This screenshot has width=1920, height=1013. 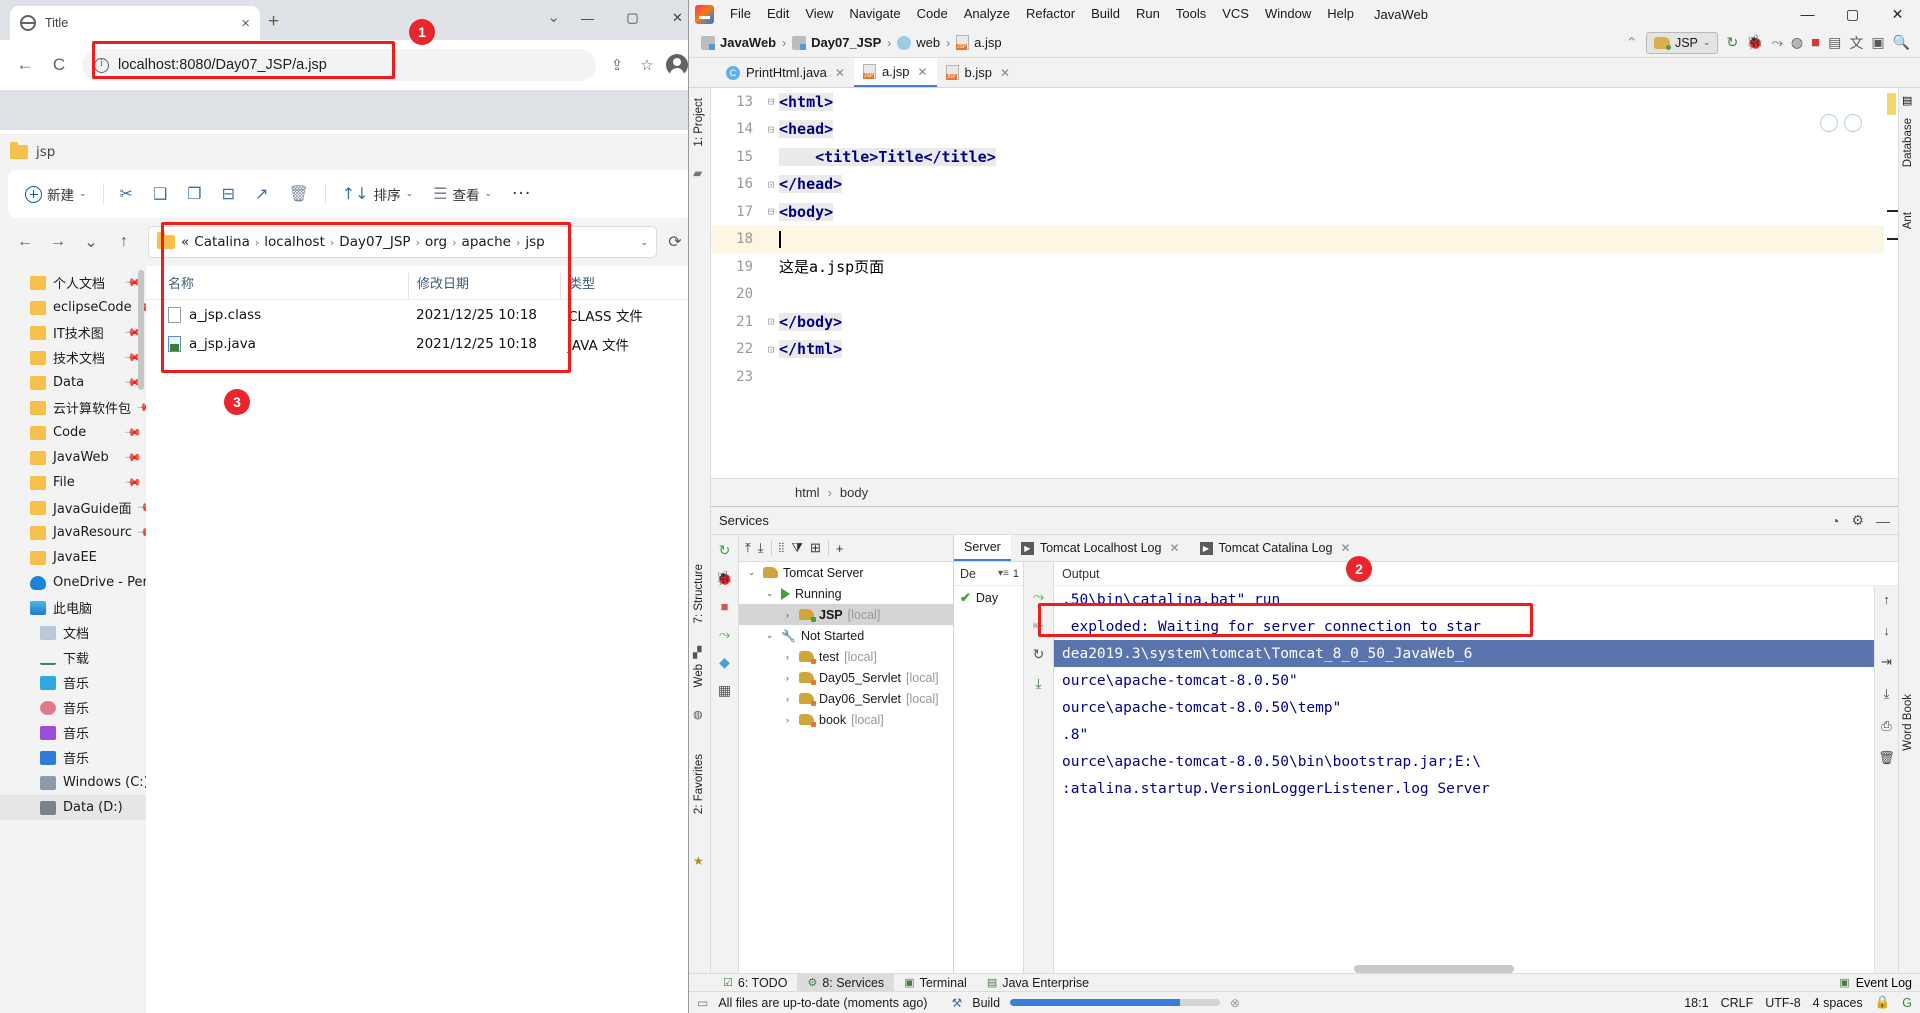 What do you see at coordinates (819, 14) in the screenshot?
I see `menu-view: View` at bounding box center [819, 14].